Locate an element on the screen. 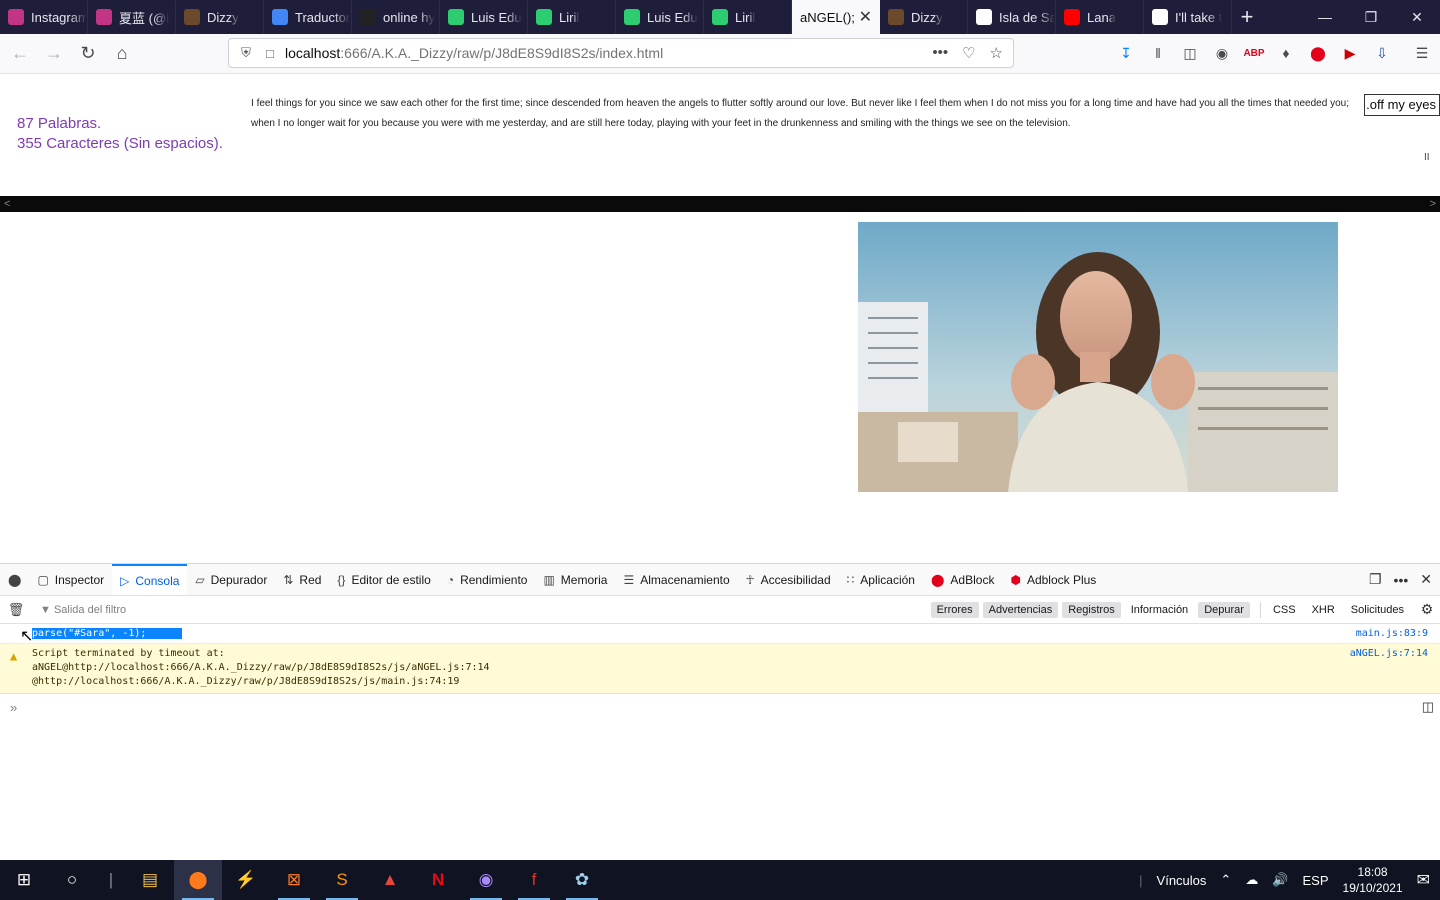  request-filter-toggle: Solicitudes is located at coordinates (1377, 610).